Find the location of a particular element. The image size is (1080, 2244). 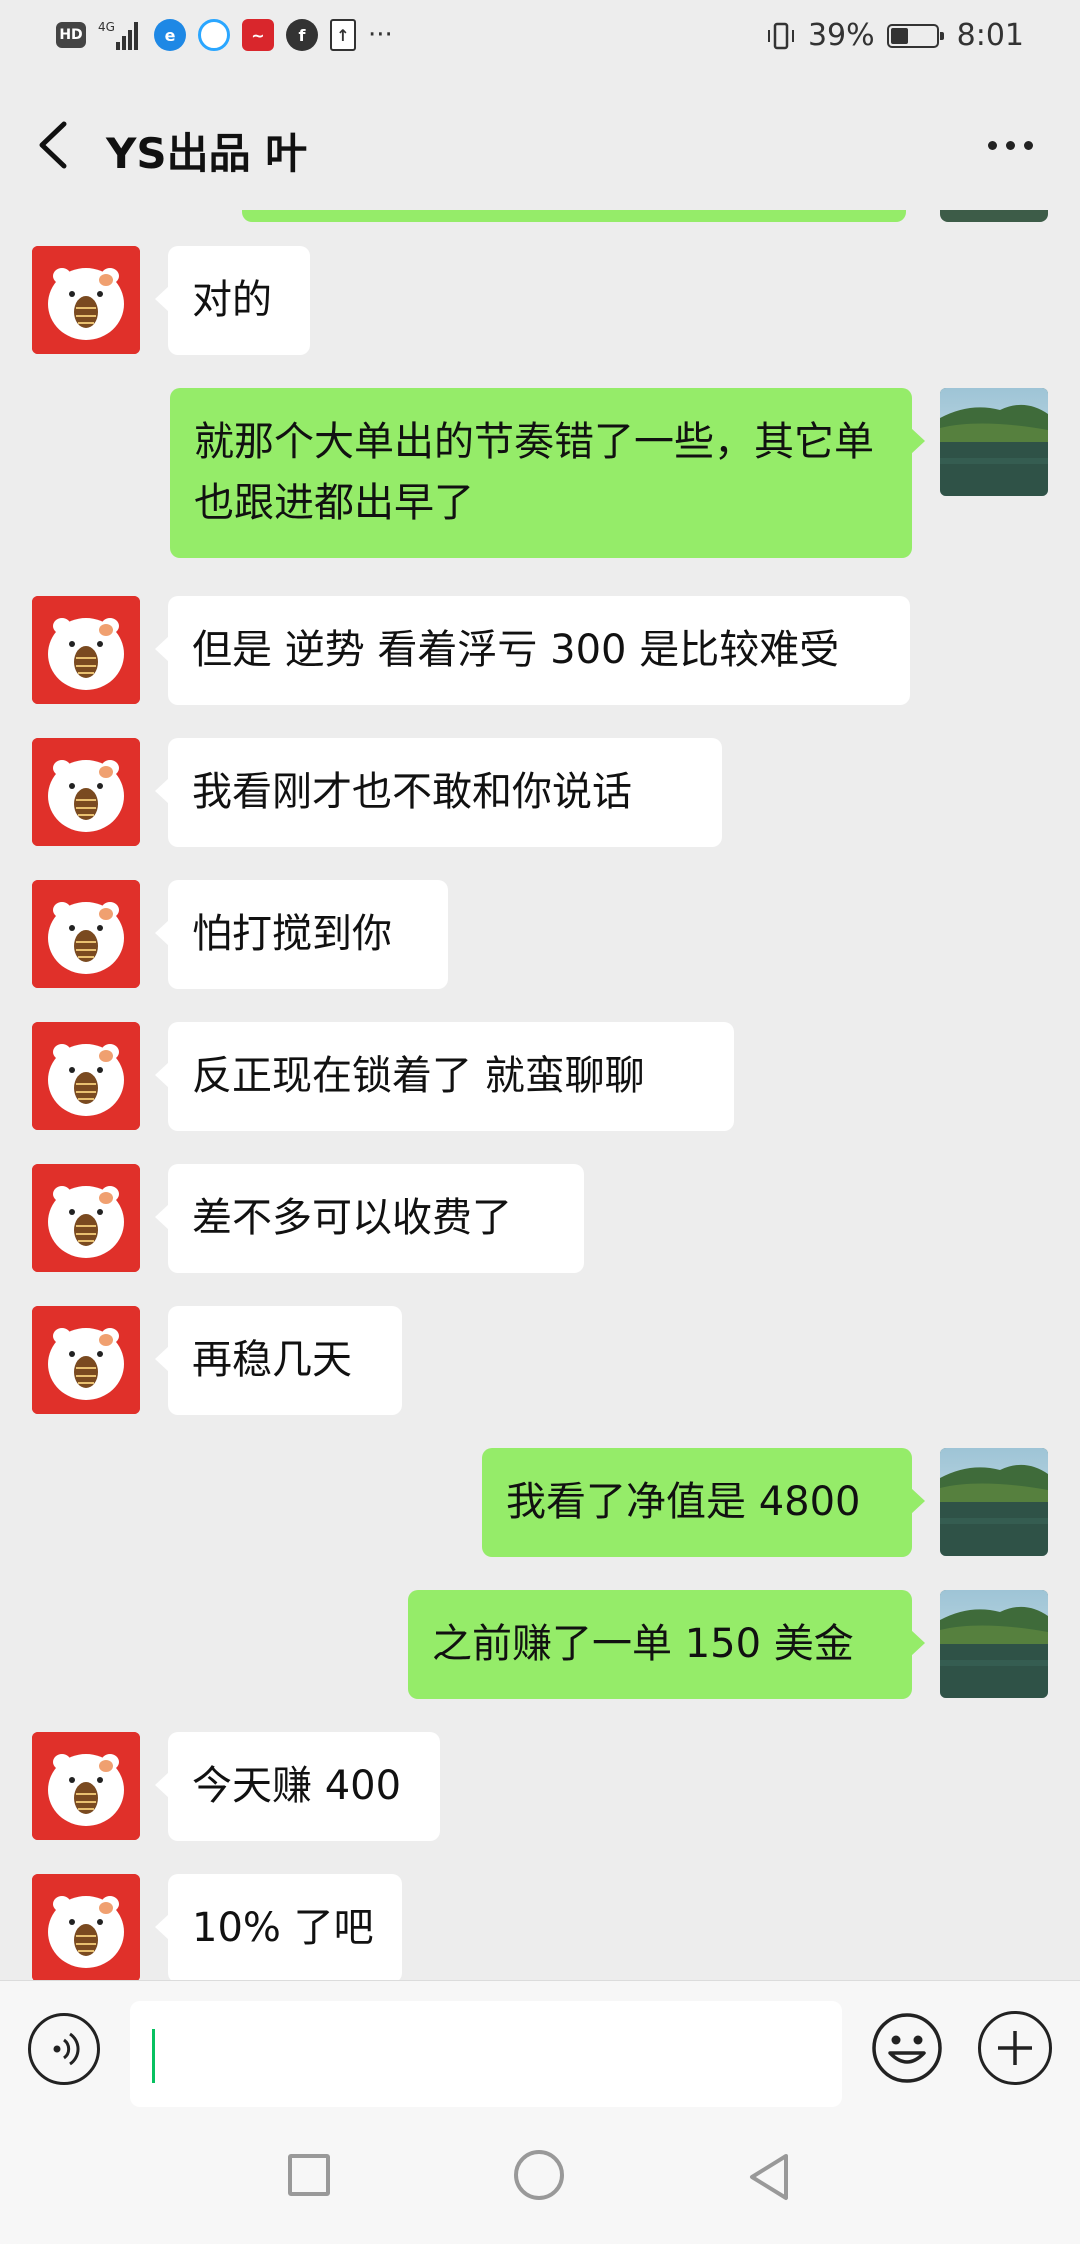

back-arrow-icon is located at coordinates (55, 145).